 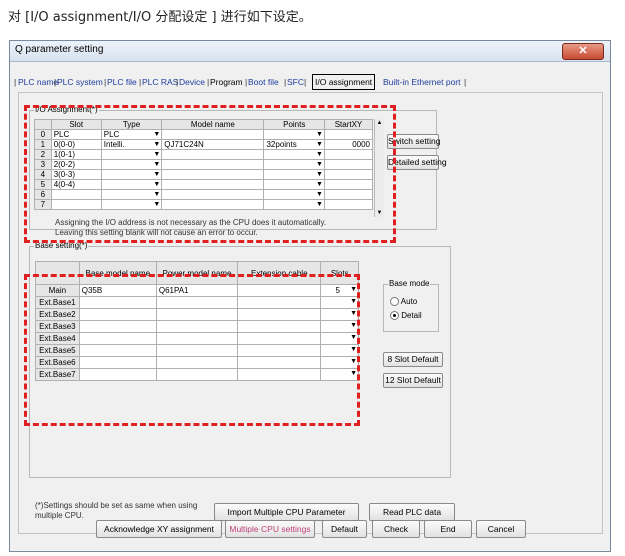 What do you see at coordinates (396, 529) in the screenshot?
I see `check-button: Check` at bounding box center [396, 529].